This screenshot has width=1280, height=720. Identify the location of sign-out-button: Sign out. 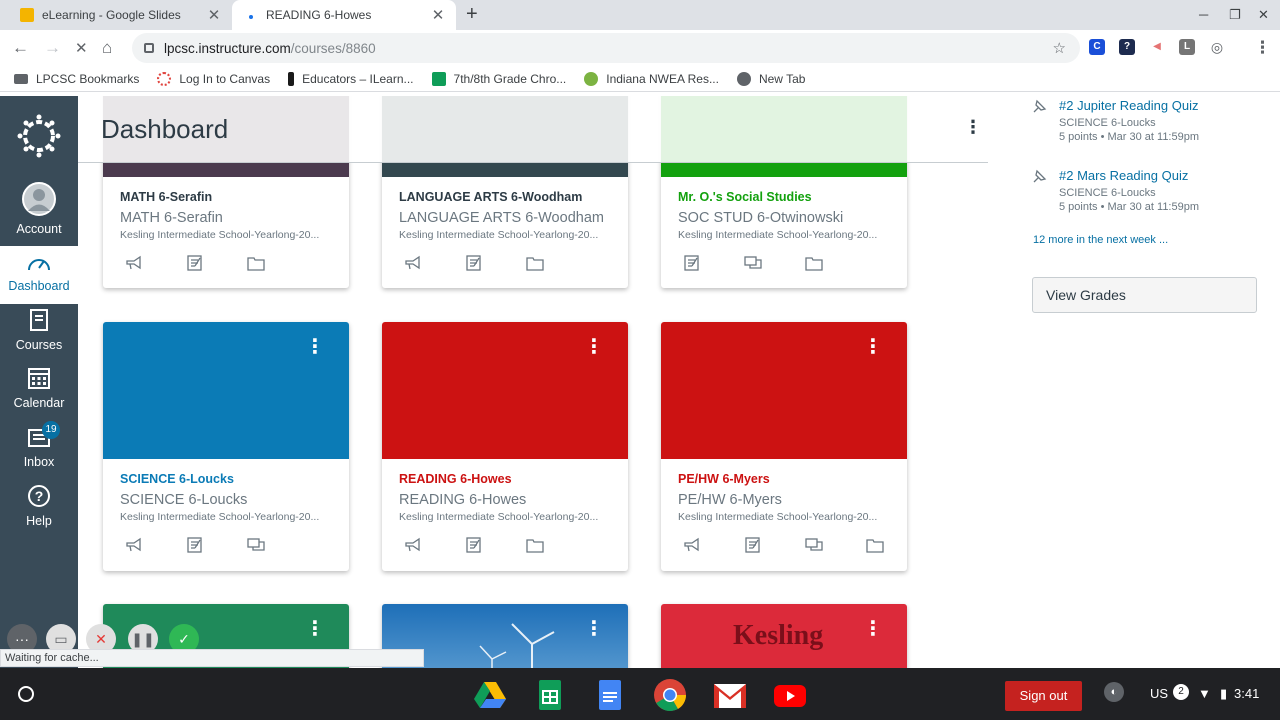
(1043, 696).